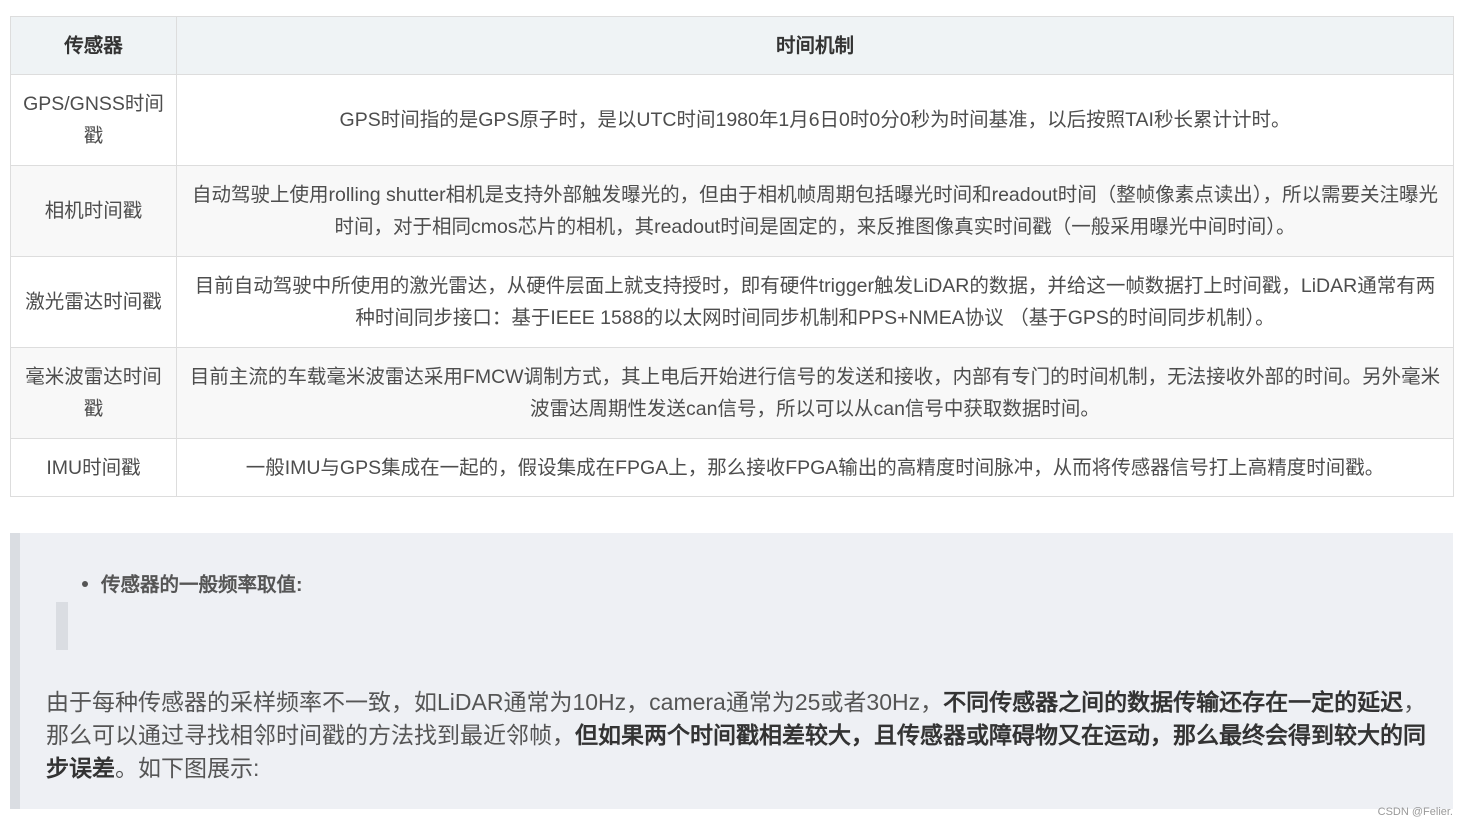  Describe the element at coordinates (62, 626) in the screenshot. I see `nested-blockquote-bar` at that location.